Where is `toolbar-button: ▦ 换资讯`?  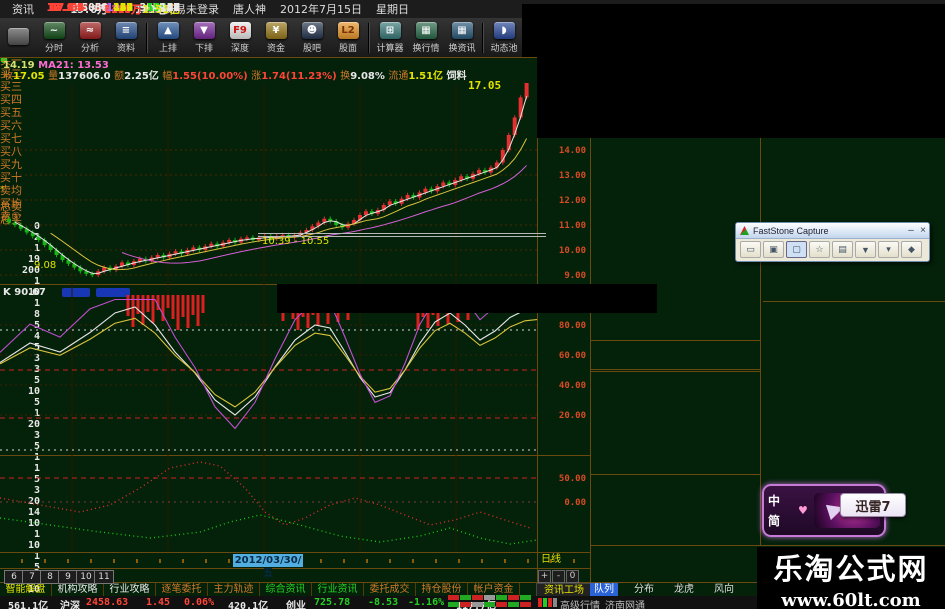 toolbar-button: ▦ 换资讯 is located at coordinates (462, 37).